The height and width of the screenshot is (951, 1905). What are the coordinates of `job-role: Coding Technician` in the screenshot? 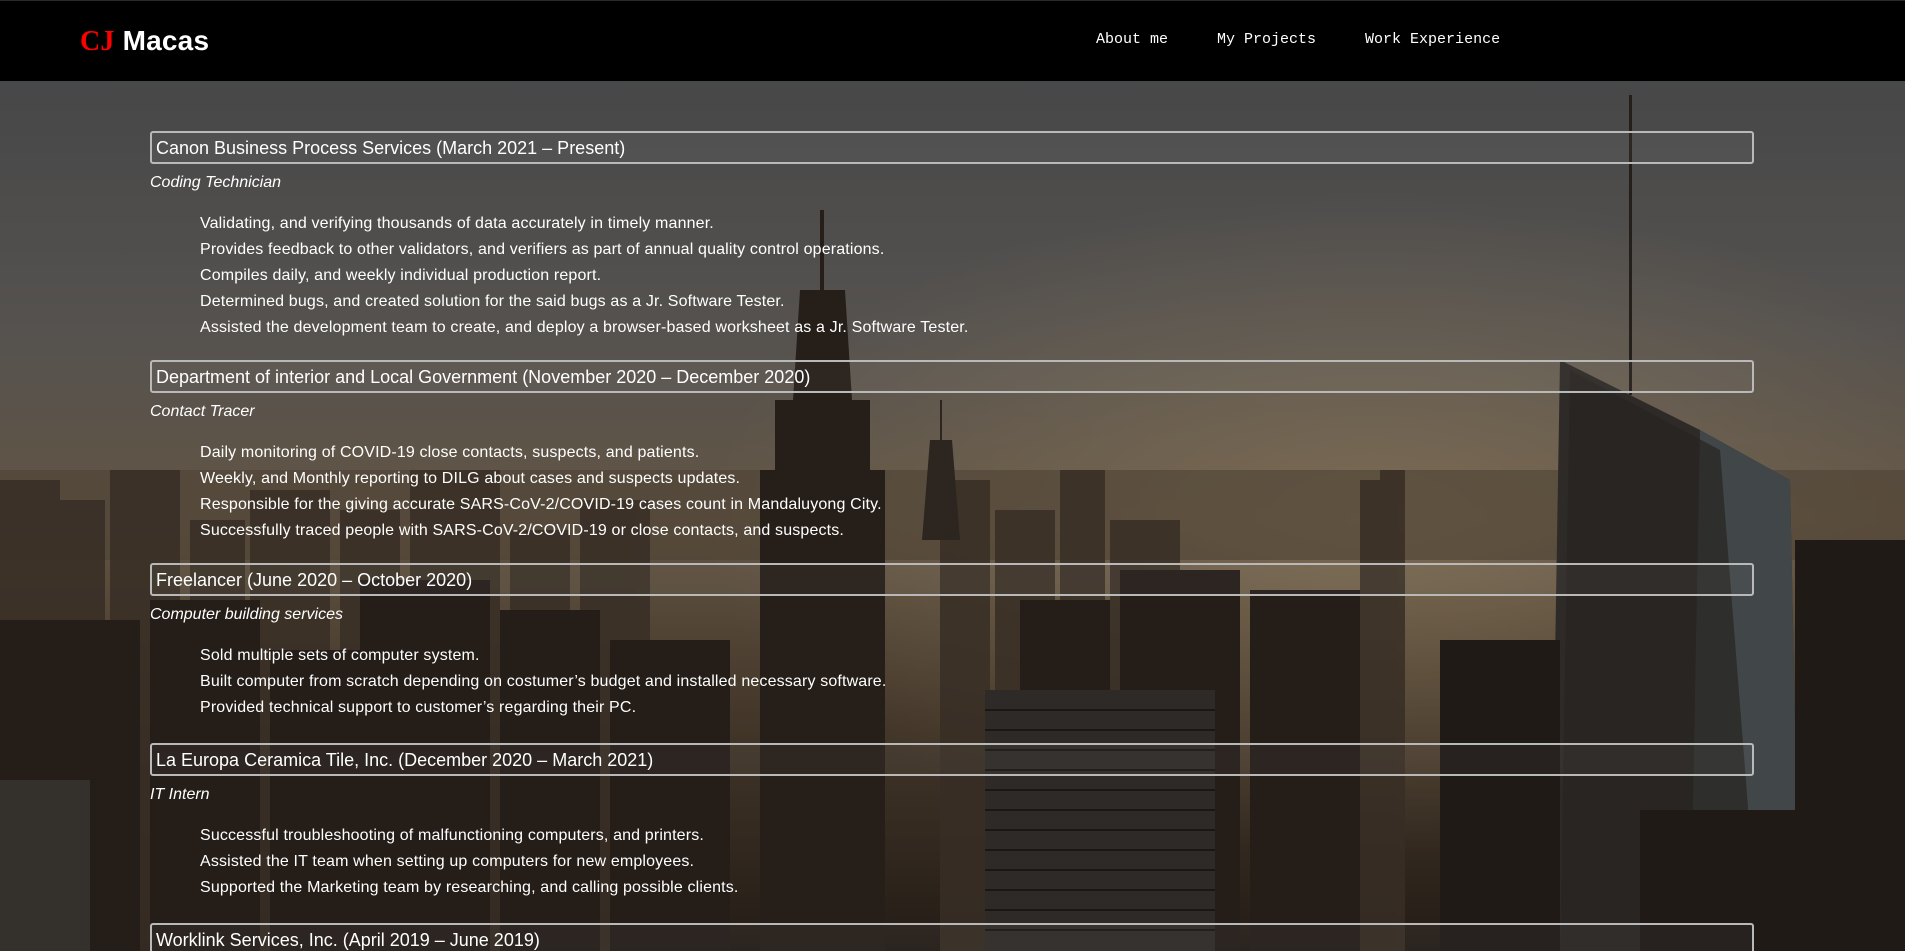 It's located at (216, 182).